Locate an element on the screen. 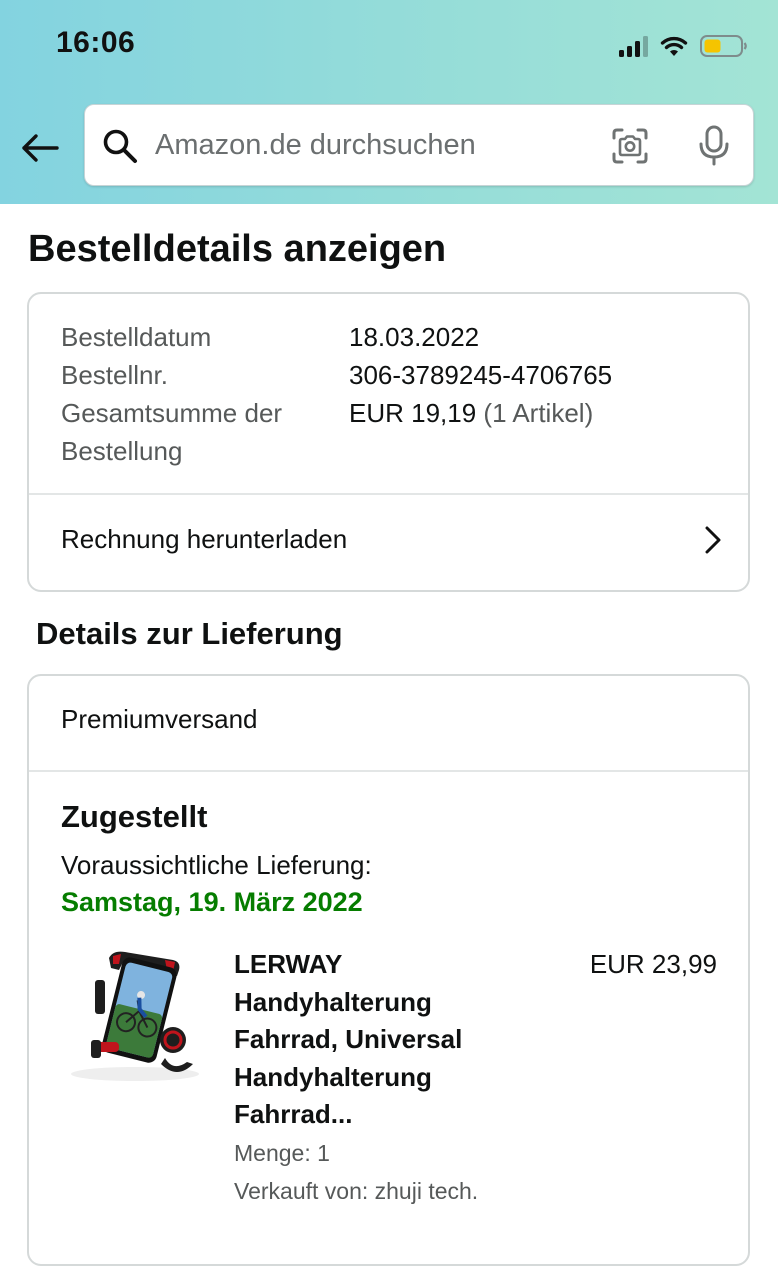 The height and width of the screenshot is (1280, 778). cellular-signal-icon is located at coordinates (633, 46).